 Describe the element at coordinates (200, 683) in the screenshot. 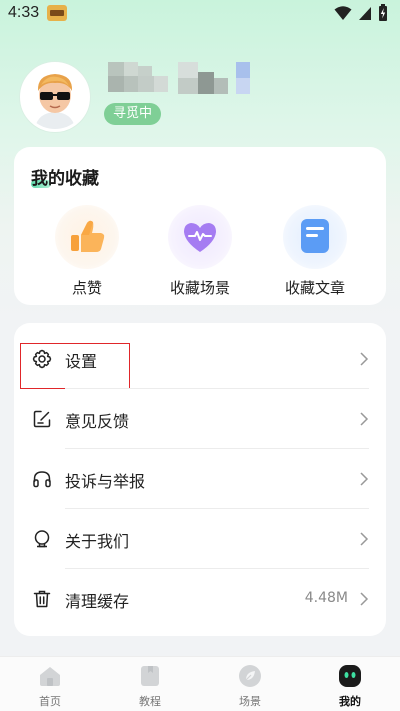

I see `bottom-nav: 首页 教程 场景 我的` at that location.